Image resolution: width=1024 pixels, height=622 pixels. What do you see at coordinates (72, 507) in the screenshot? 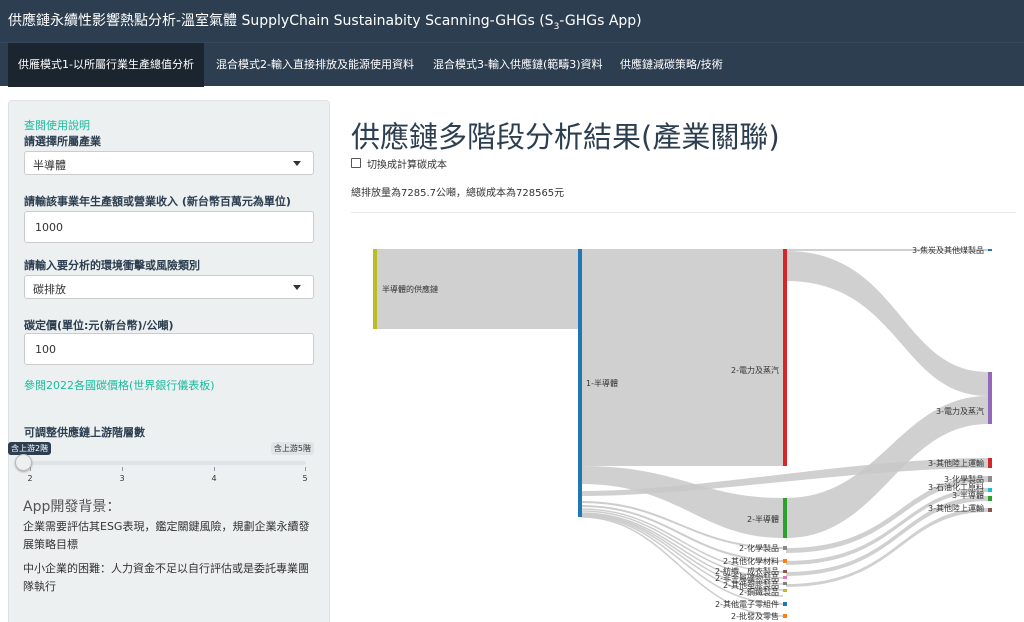
I see `background-heading: App開發背景：` at bounding box center [72, 507].